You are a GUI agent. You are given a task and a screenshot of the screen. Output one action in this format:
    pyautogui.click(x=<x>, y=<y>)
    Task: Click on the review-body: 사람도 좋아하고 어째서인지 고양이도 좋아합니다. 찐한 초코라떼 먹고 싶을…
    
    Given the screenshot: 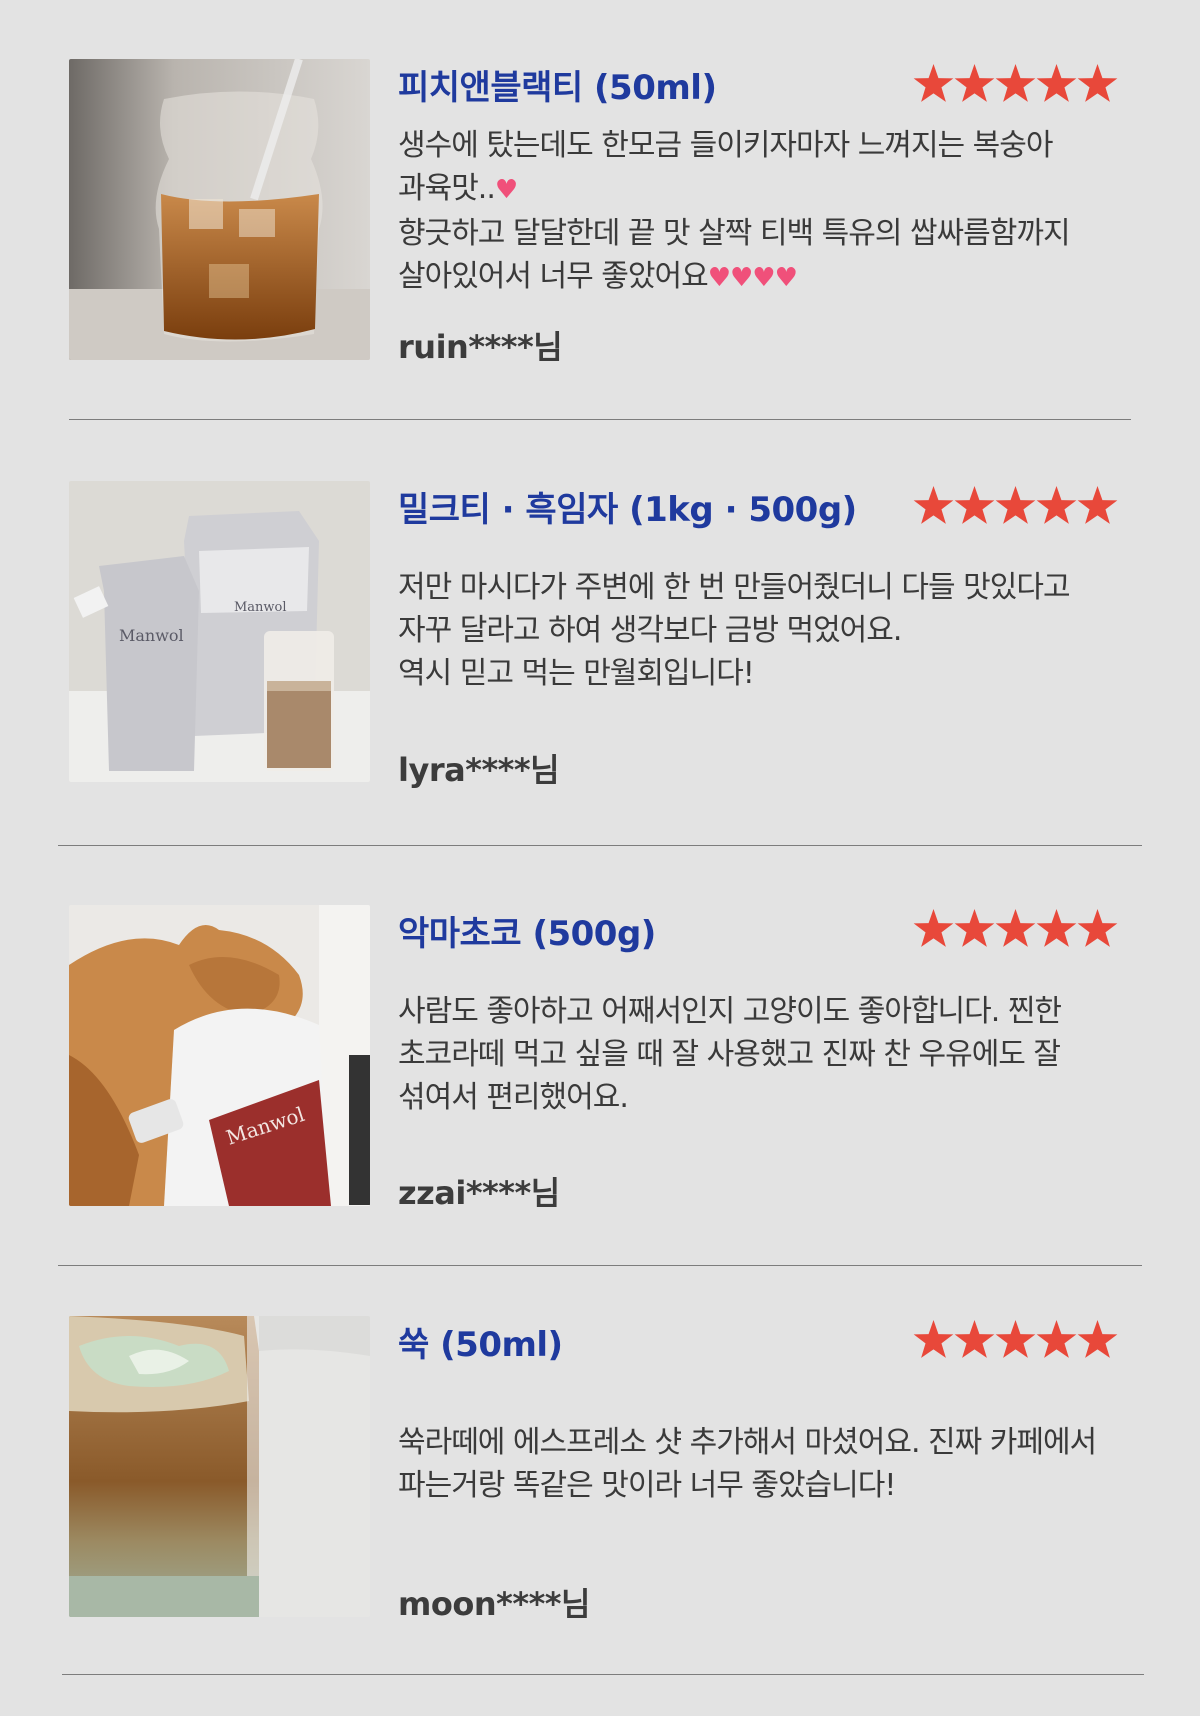 What is the action you would take?
    pyautogui.click(x=778, y=1054)
    